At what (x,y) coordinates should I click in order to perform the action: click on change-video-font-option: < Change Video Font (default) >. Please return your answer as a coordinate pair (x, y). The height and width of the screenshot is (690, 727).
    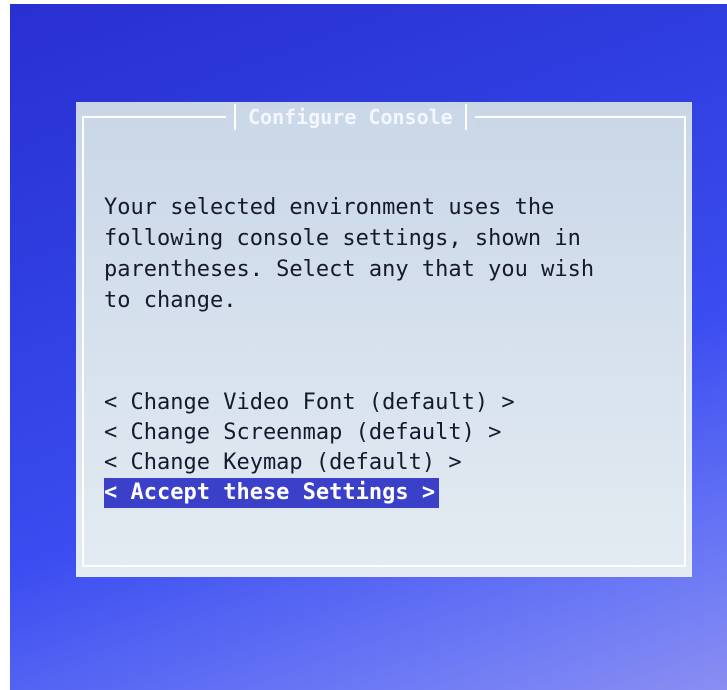
    Looking at the image, I should click on (311, 403).